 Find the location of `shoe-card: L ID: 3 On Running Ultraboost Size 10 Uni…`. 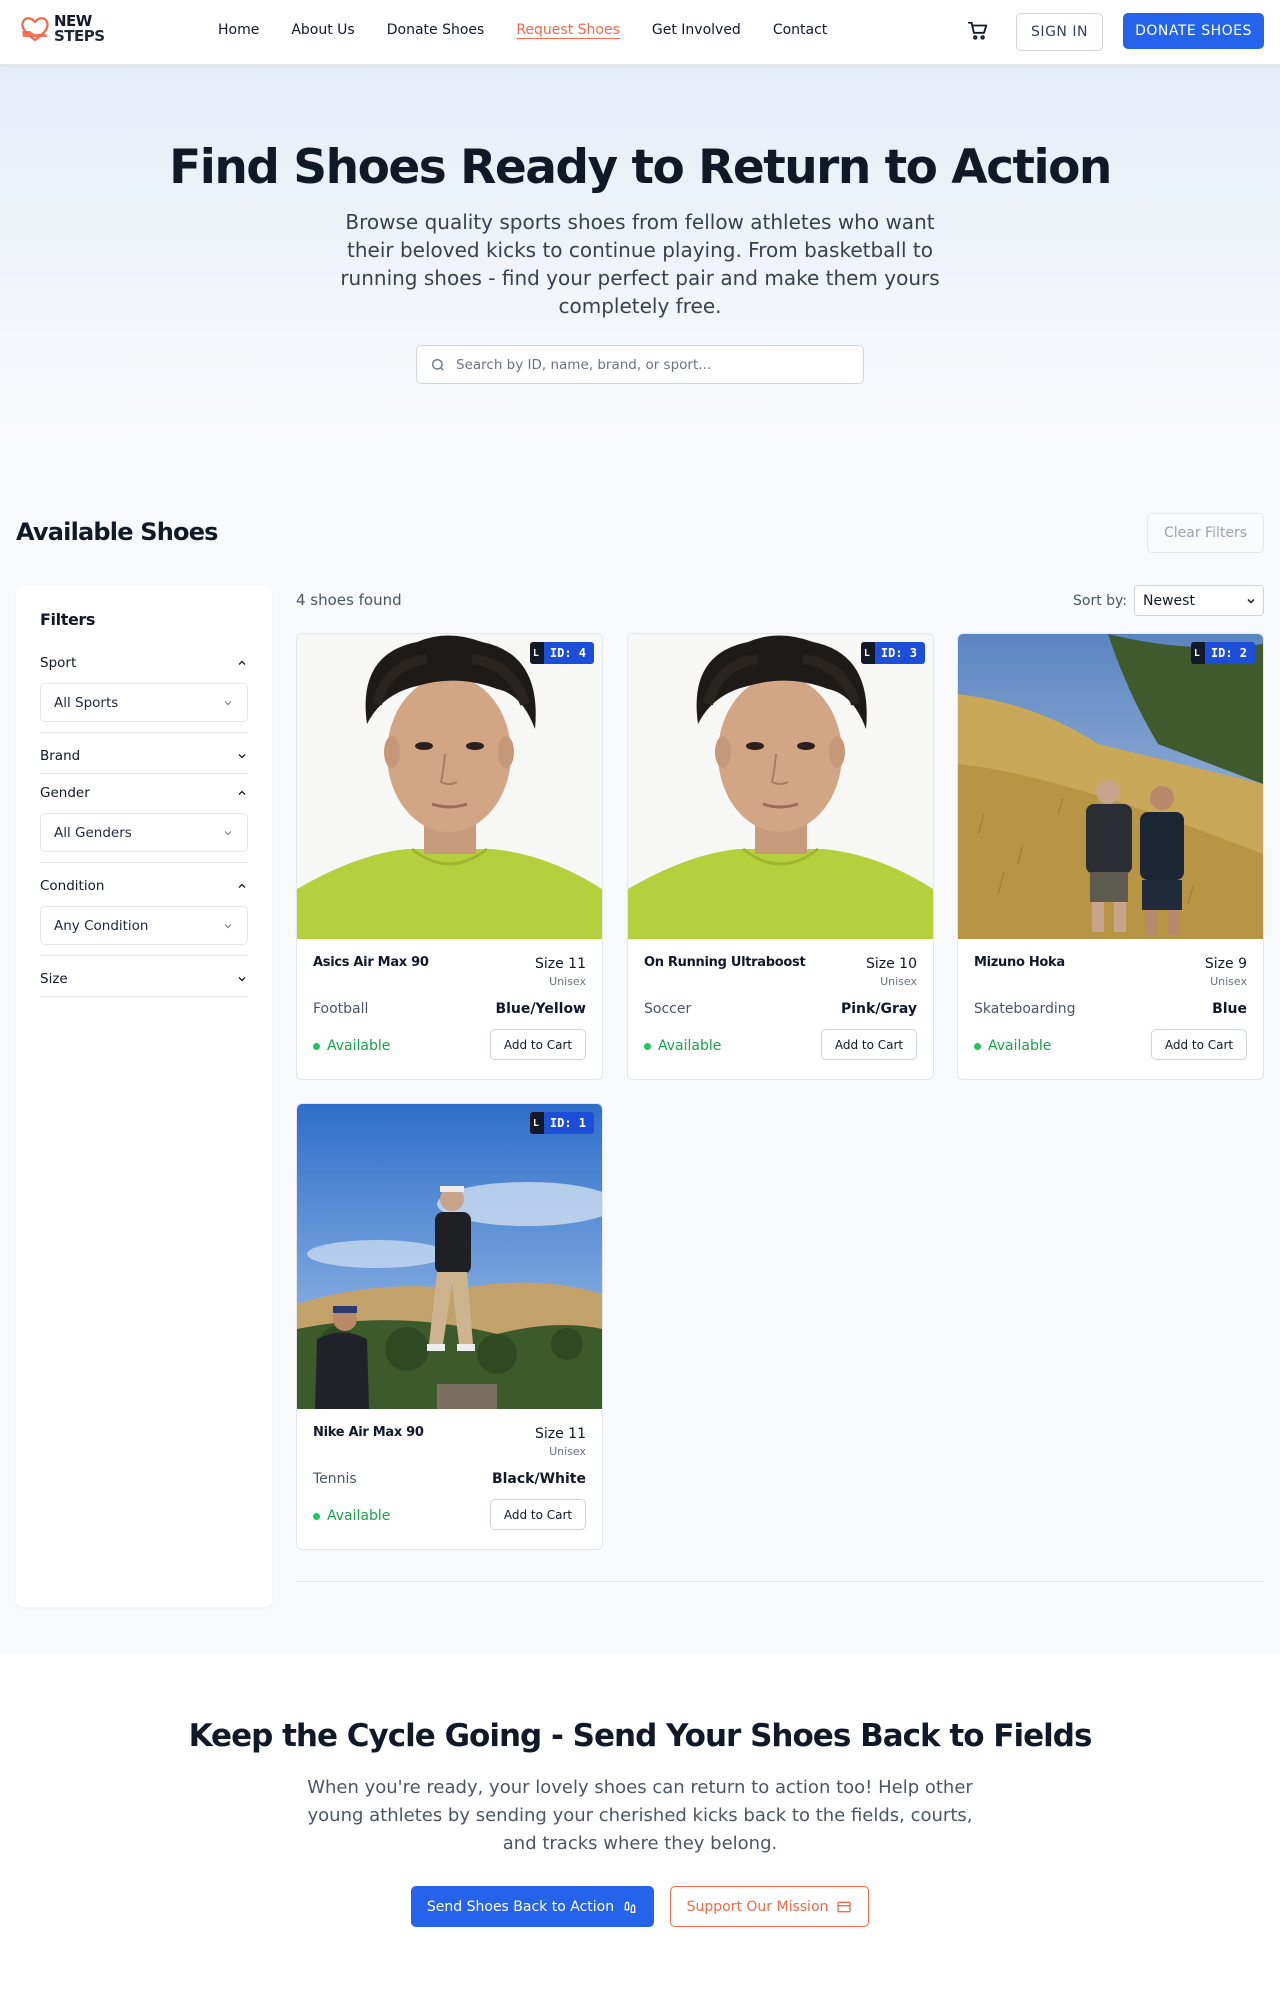

shoe-card: L ID: 3 On Running Ultraboost Size 10 Uni… is located at coordinates (780, 856).